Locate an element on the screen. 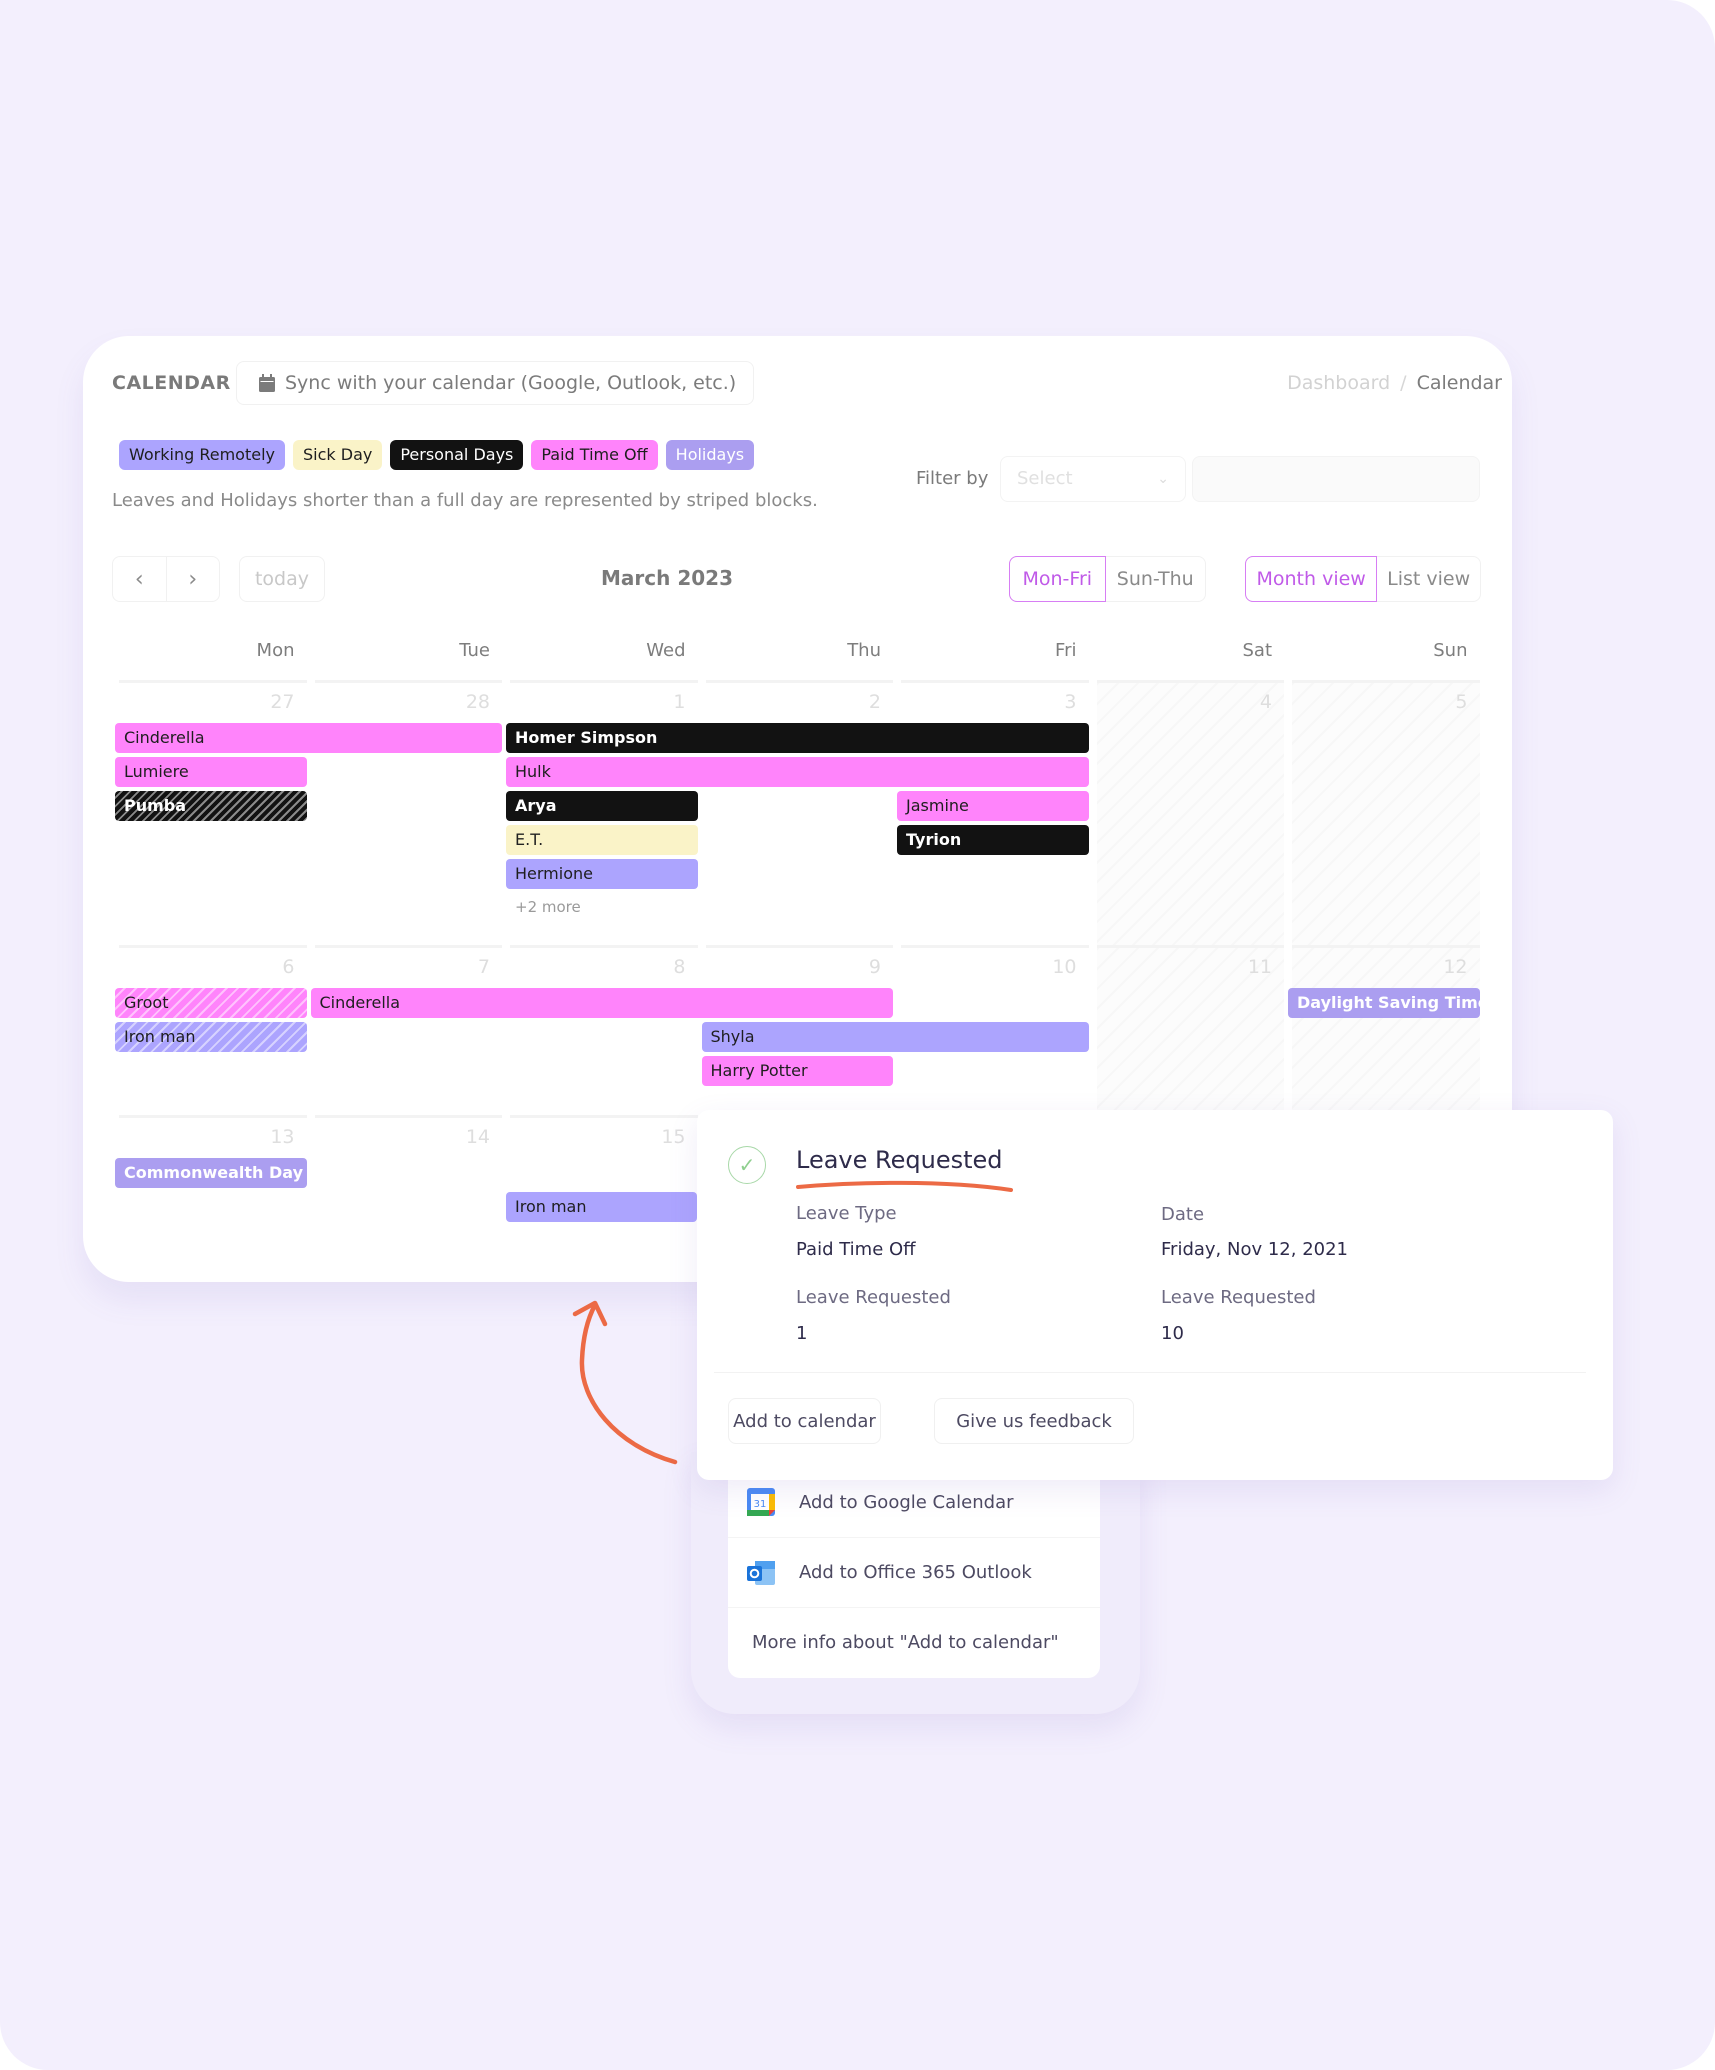 This screenshot has height=2070, width=1715. svg-text: 31 is located at coordinates (760, 1504).